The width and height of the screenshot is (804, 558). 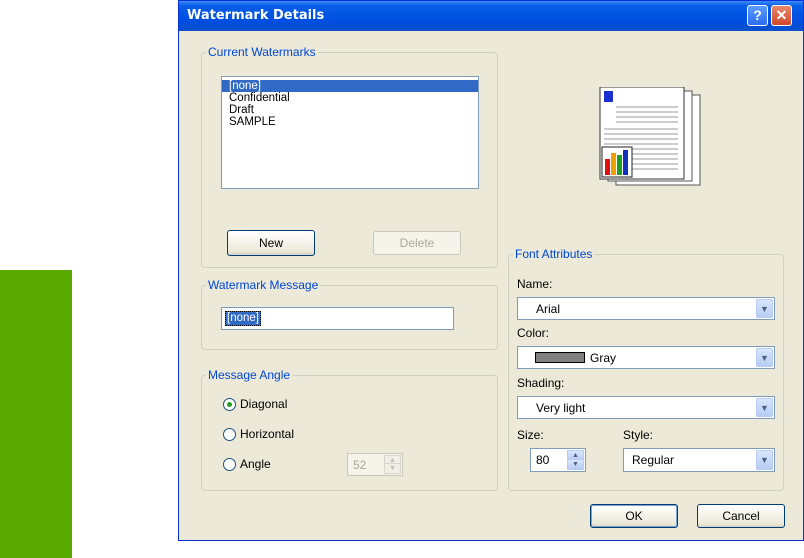 What do you see at coordinates (638, 435) in the screenshot?
I see `style-label: Style:` at bounding box center [638, 435].